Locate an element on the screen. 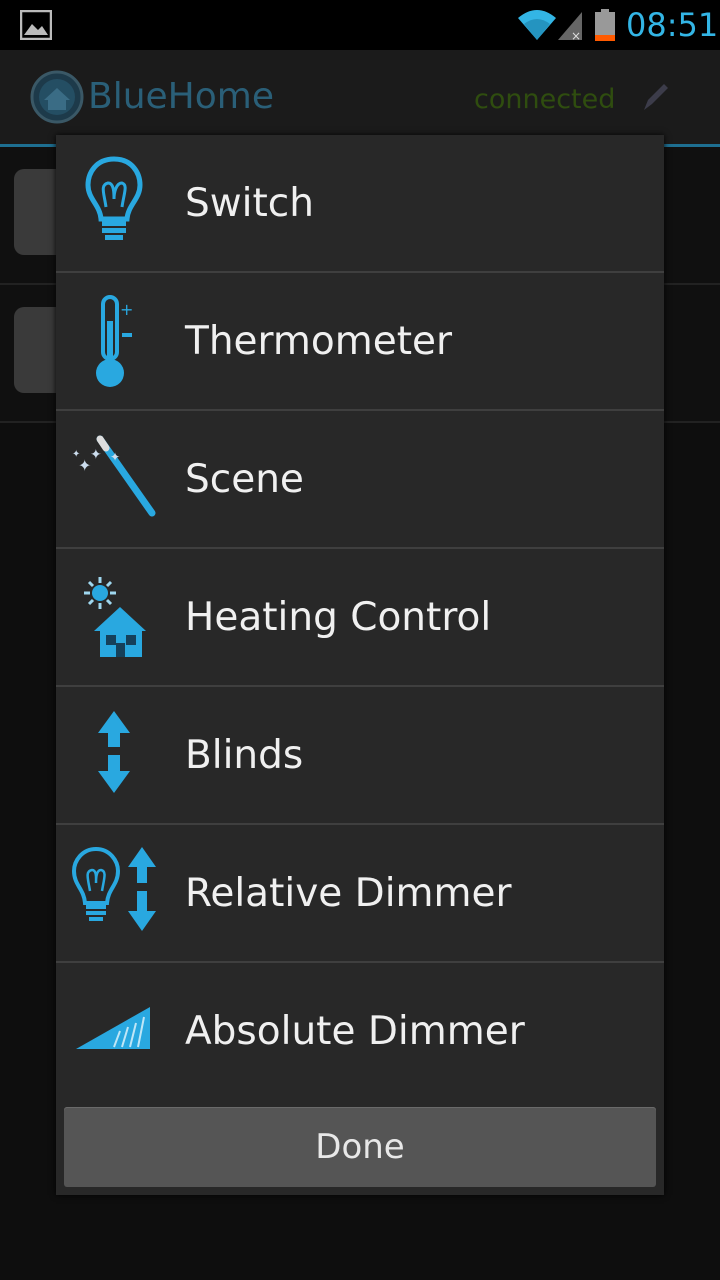 This screenshot has height=1280, width=720. clock: 08:51 is located at coordinates (672, 25).